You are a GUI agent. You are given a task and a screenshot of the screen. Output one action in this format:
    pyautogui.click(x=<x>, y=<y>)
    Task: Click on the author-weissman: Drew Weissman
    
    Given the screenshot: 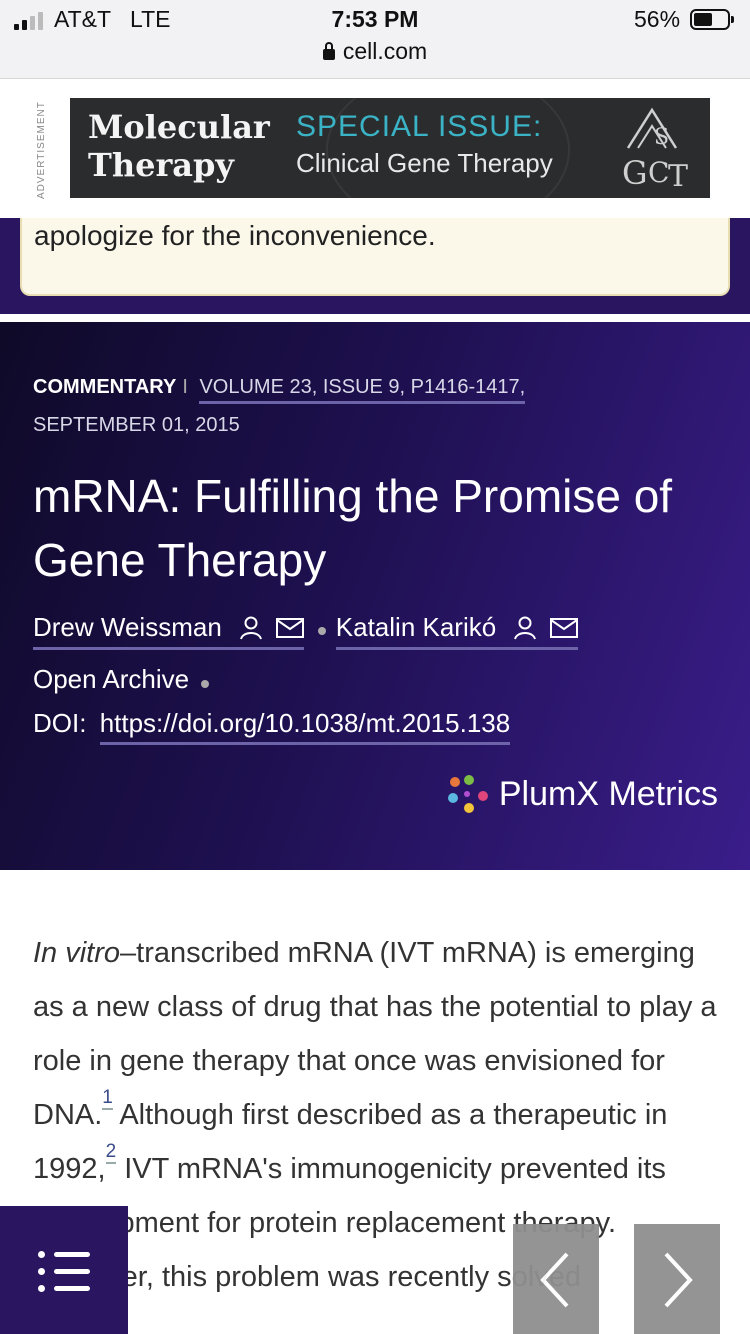 What is the action you would take?
    pyautogui.click(x=168, y=631)
    